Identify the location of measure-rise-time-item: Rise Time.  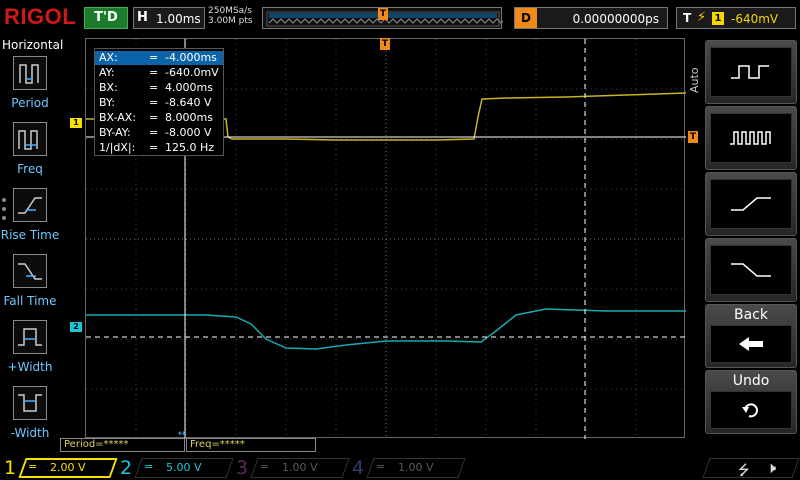
(30, 221).